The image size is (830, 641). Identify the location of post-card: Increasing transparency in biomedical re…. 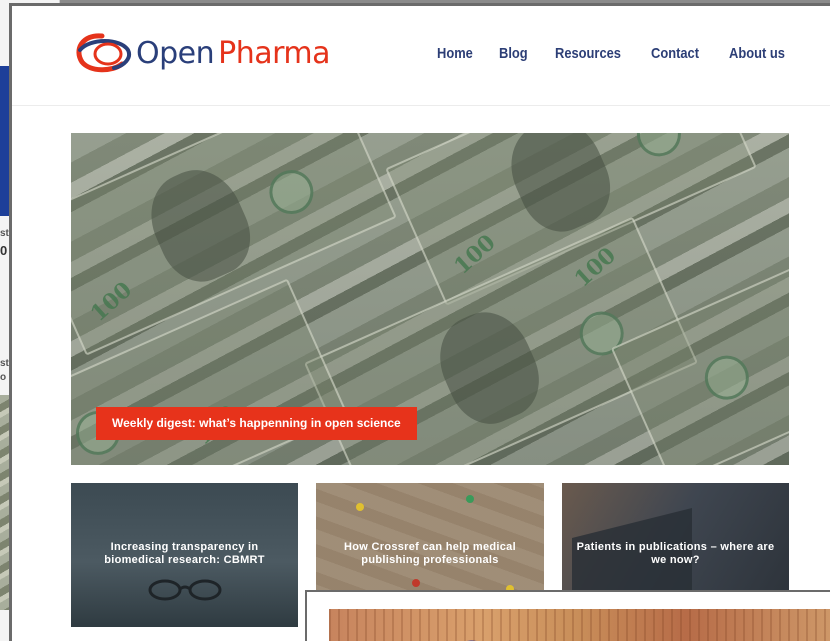
(184, 555).